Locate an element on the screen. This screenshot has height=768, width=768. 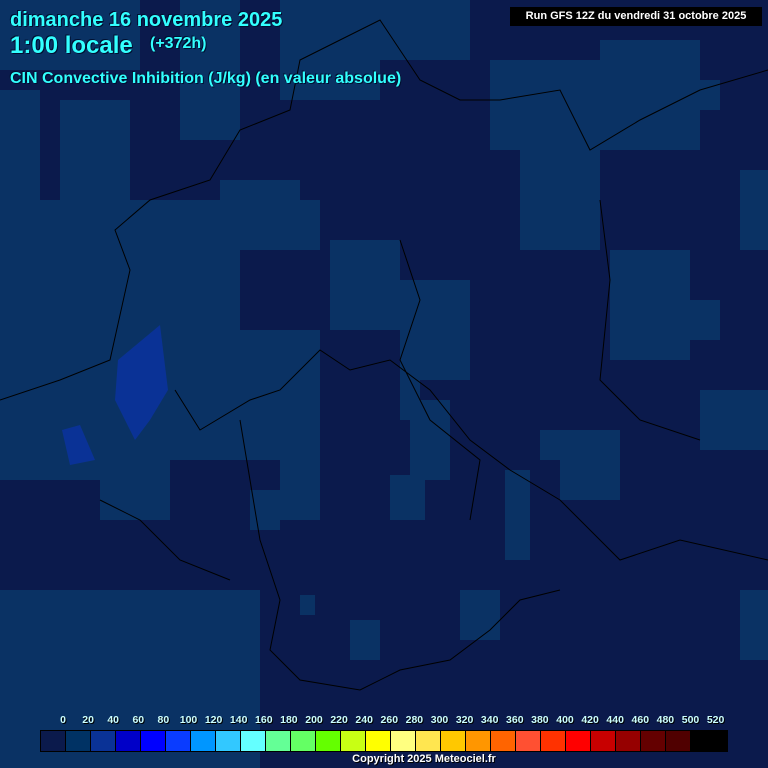
forecast-time: 1:00 locale is located at coordinates (71, 45).